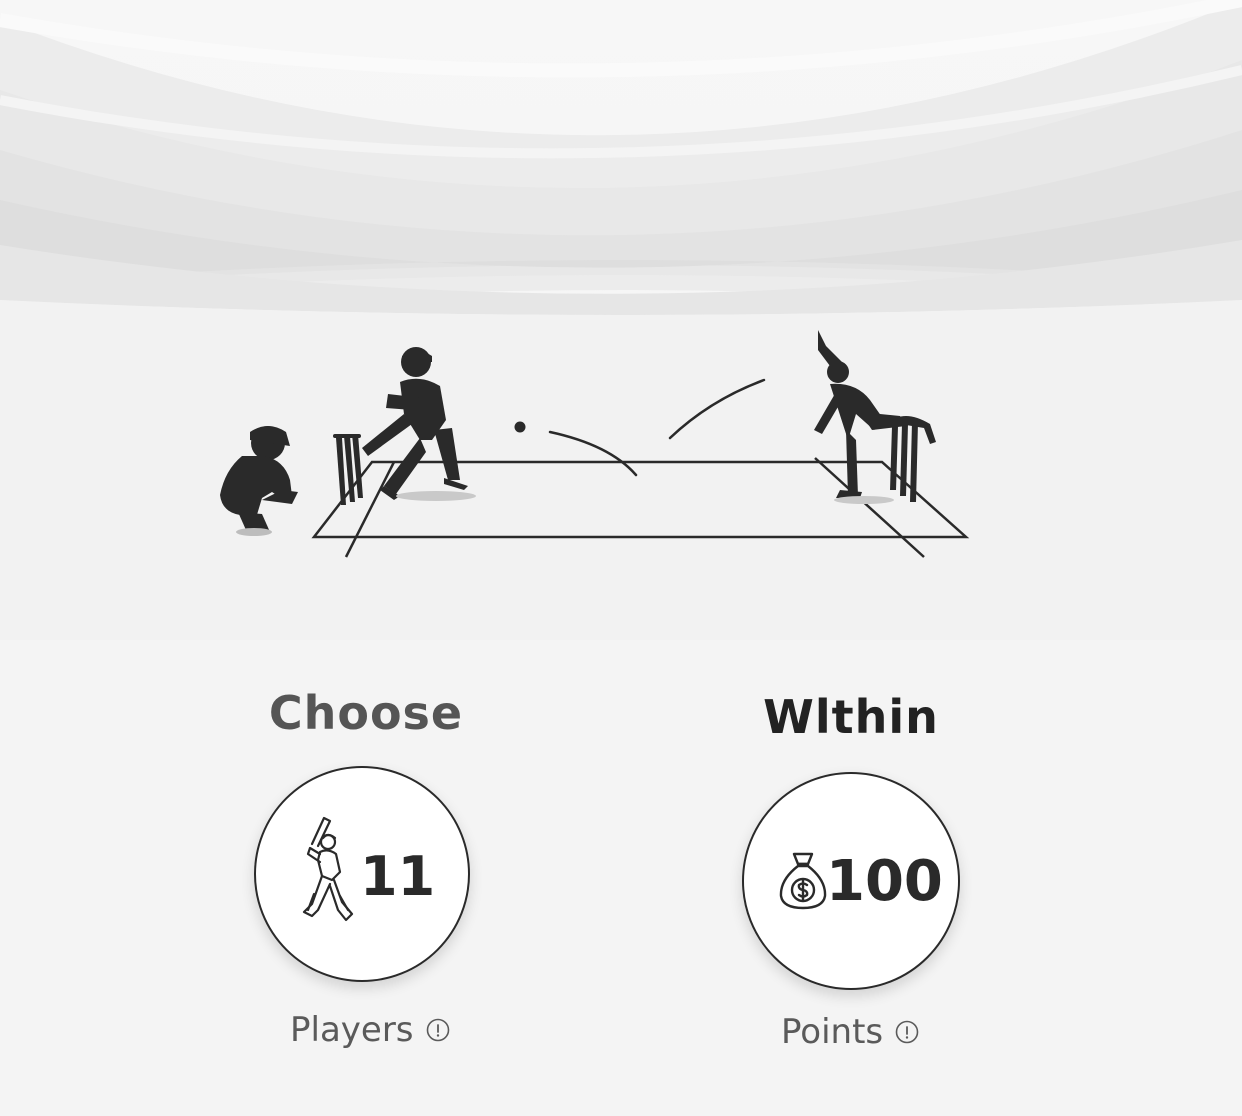 The image size is (1242, 1116). I want to click on players-circle: 11, so click(362, 874).